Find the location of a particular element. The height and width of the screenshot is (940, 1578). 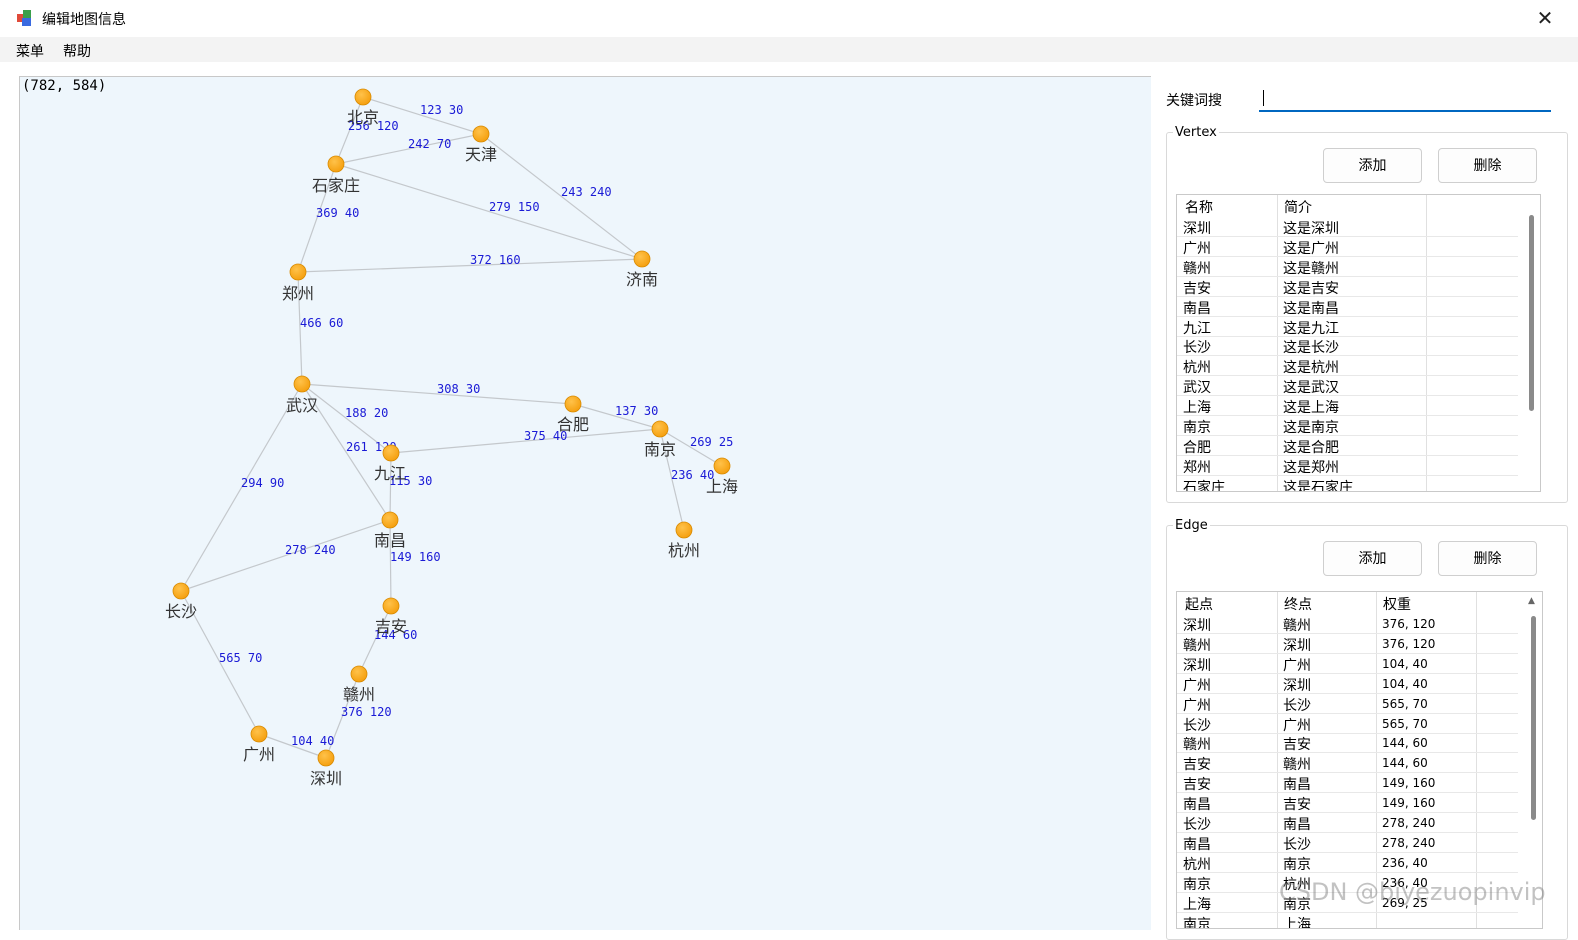

vertex-table-row: 石家庄 这是石家庄 is located at coordinates (1347, 483).